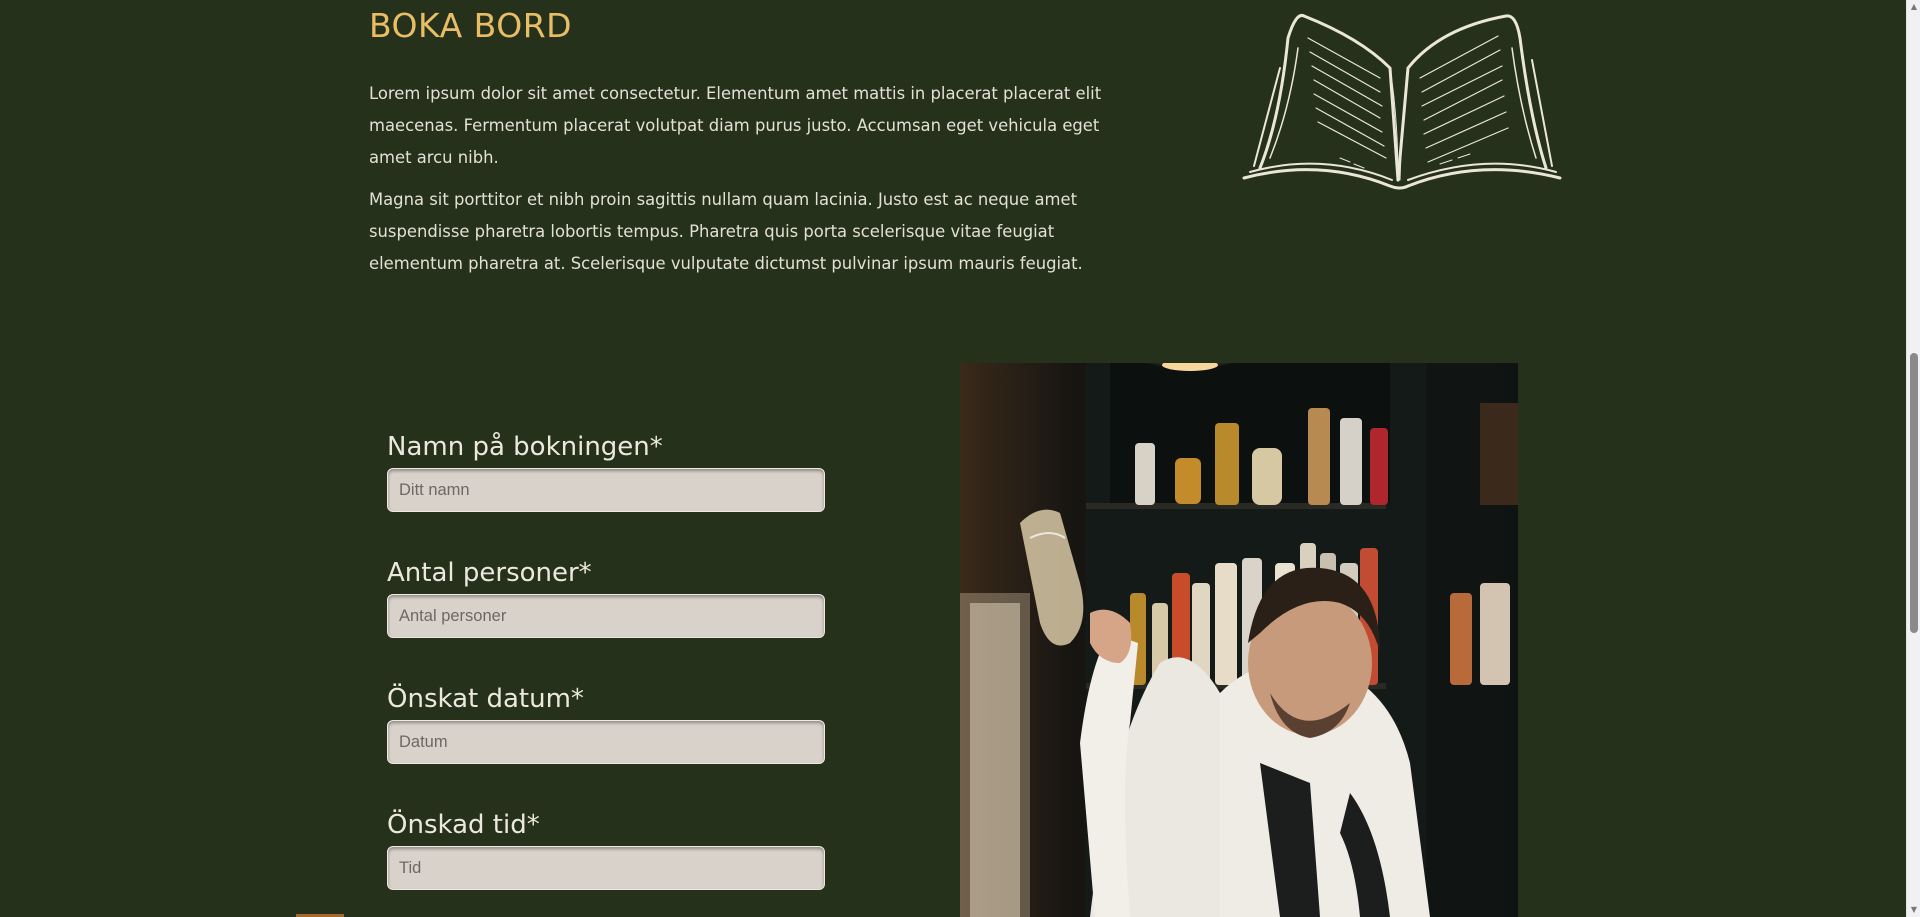  What do you see at coordinates (606, 616) in the screenshot?
I see `persons-input` at bounding box center [606, 616].